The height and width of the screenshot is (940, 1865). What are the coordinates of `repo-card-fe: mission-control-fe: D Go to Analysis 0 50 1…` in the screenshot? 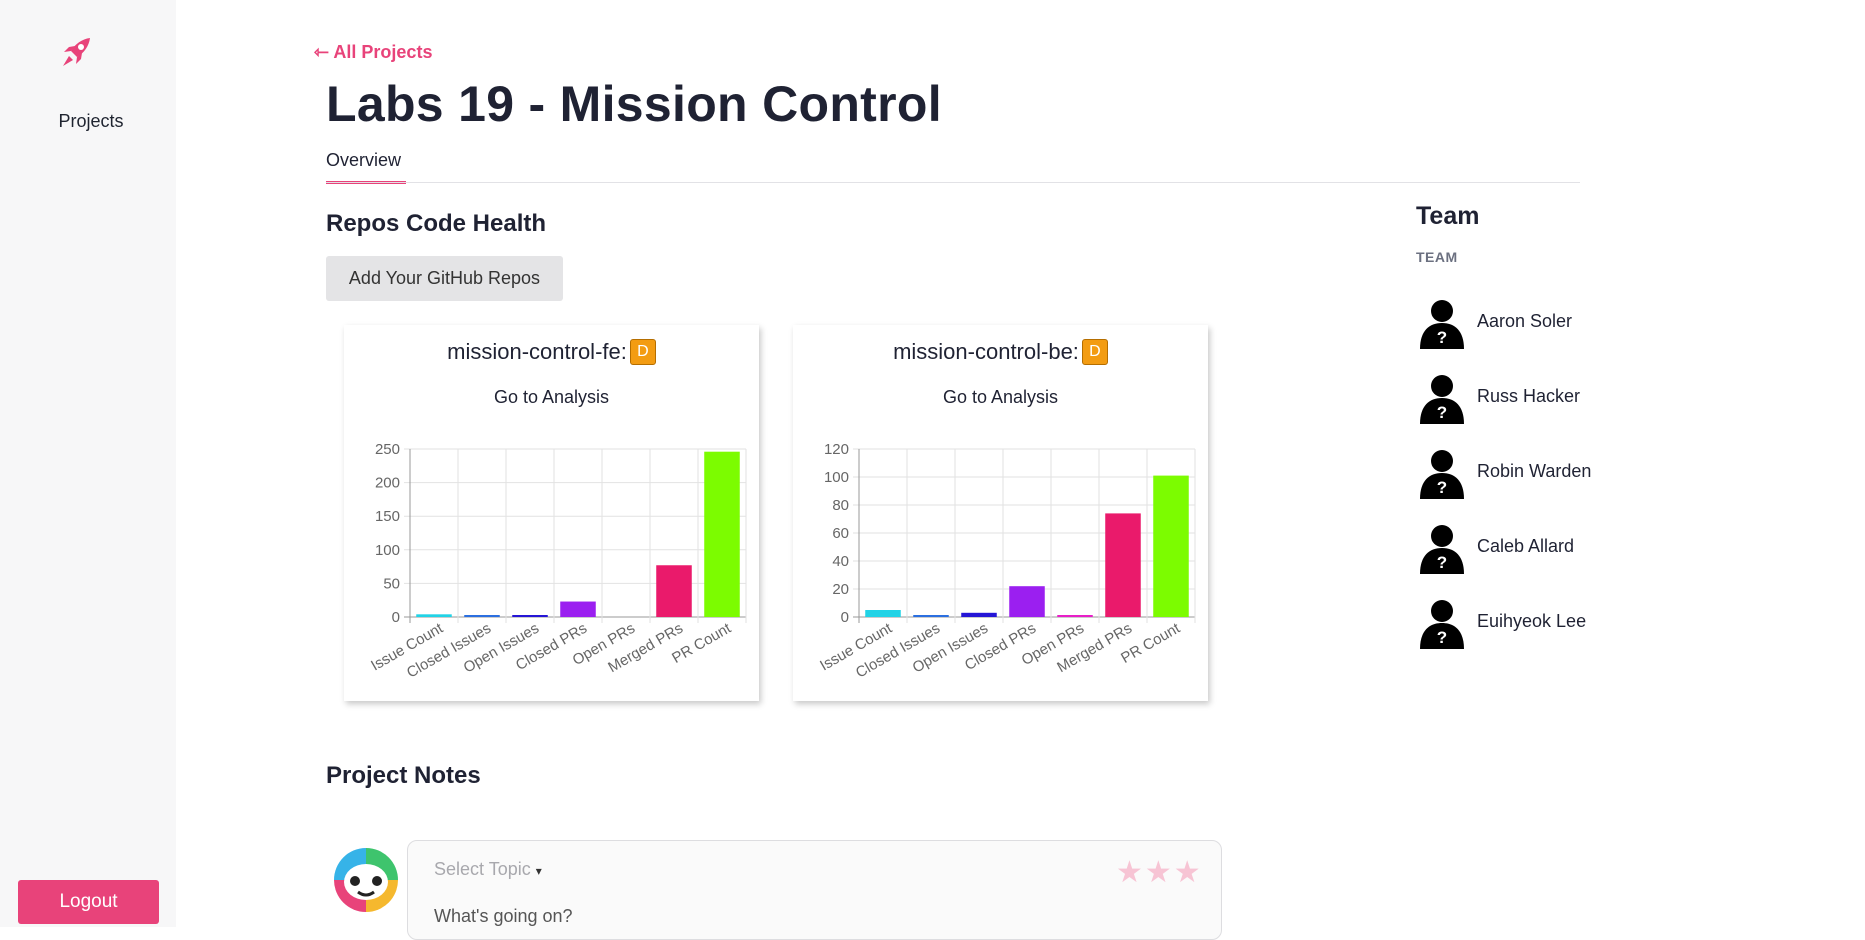 It's located at (551, 513).